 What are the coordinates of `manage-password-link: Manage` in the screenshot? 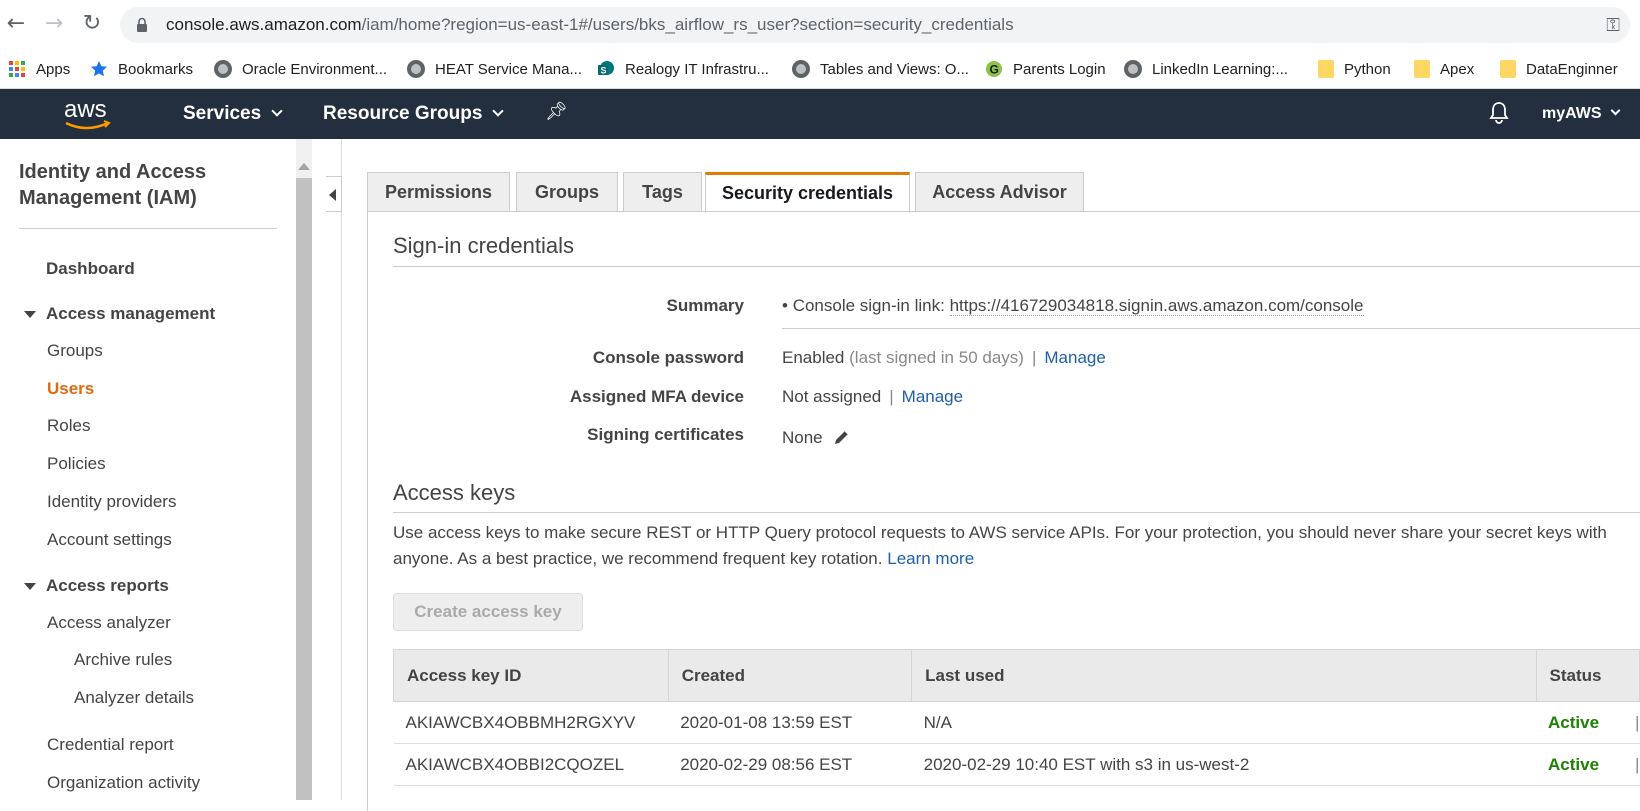 It's located at (1074, 357).